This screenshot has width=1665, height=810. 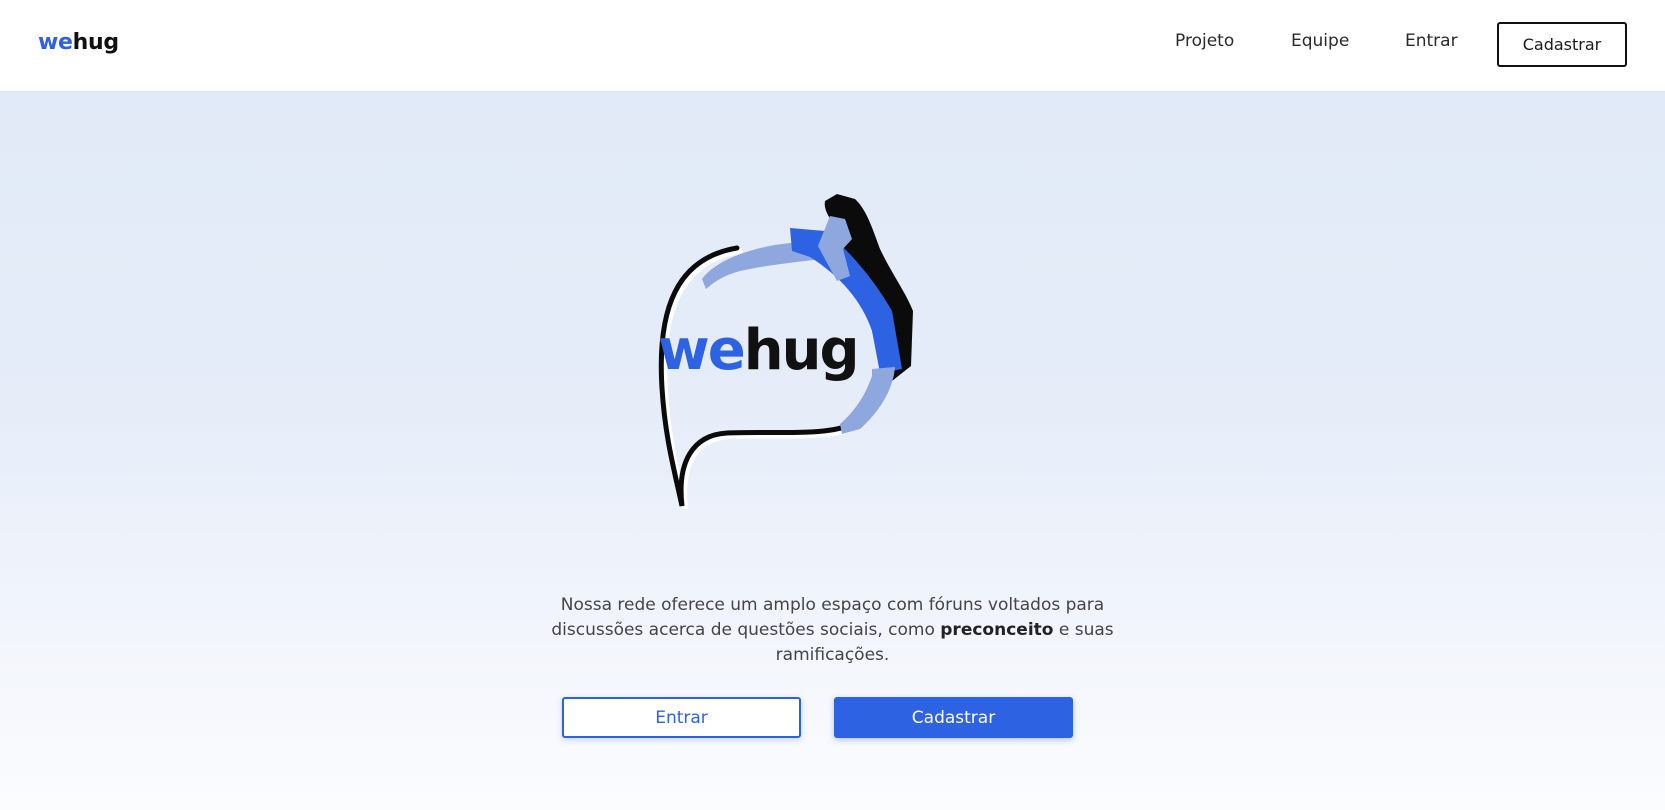 I want to click on nav-link-entrar: Entrar, so click(x=1431, y=41).